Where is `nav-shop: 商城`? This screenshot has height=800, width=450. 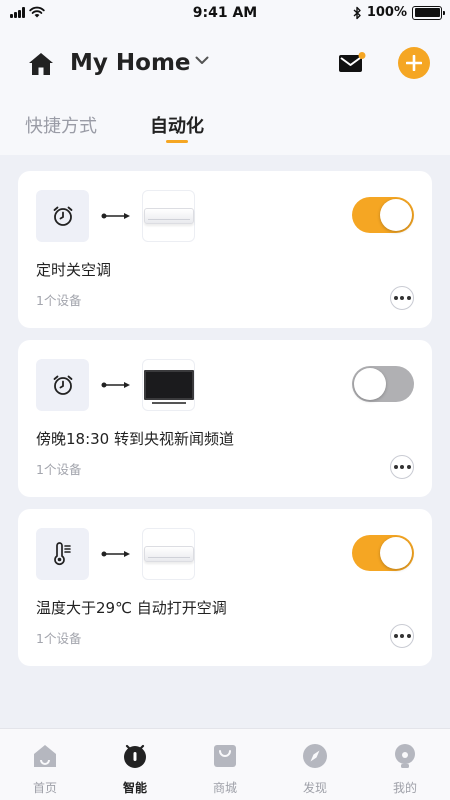
nav-shop: 商城 is located at coordinates (225, 764).